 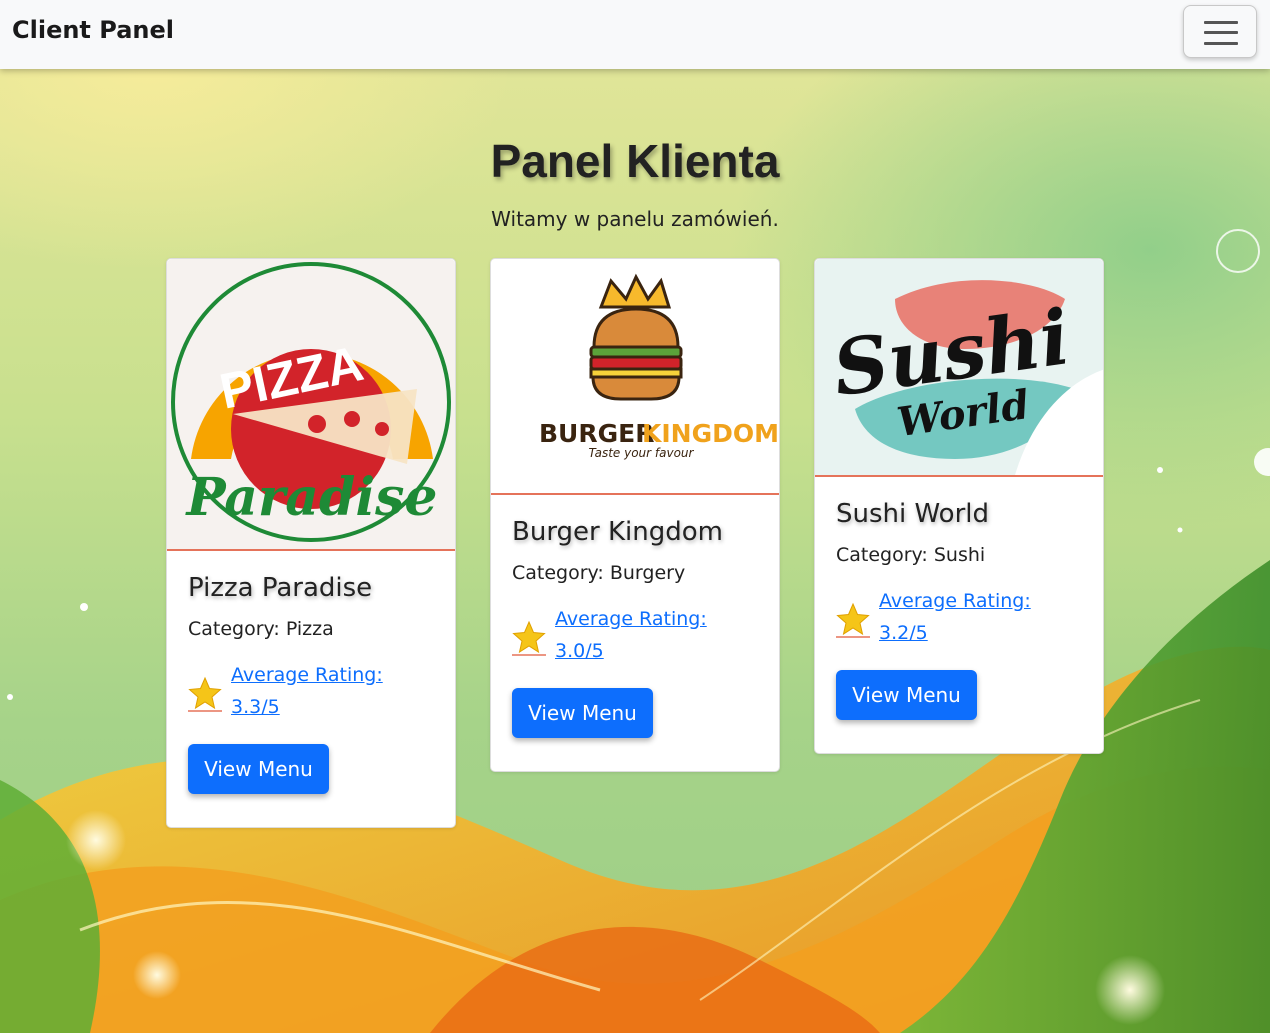 I want to click on page-subtitle: Witamy w panelu zamówień., so click(x=635, y=219).